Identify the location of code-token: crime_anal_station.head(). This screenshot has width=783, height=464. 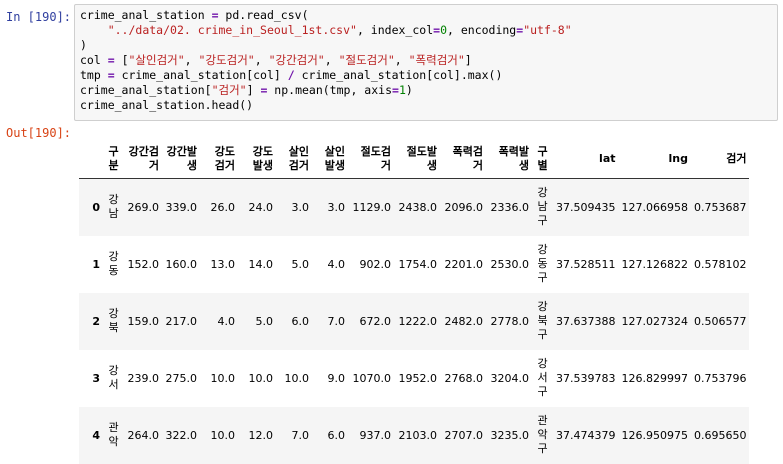
(167, 105).